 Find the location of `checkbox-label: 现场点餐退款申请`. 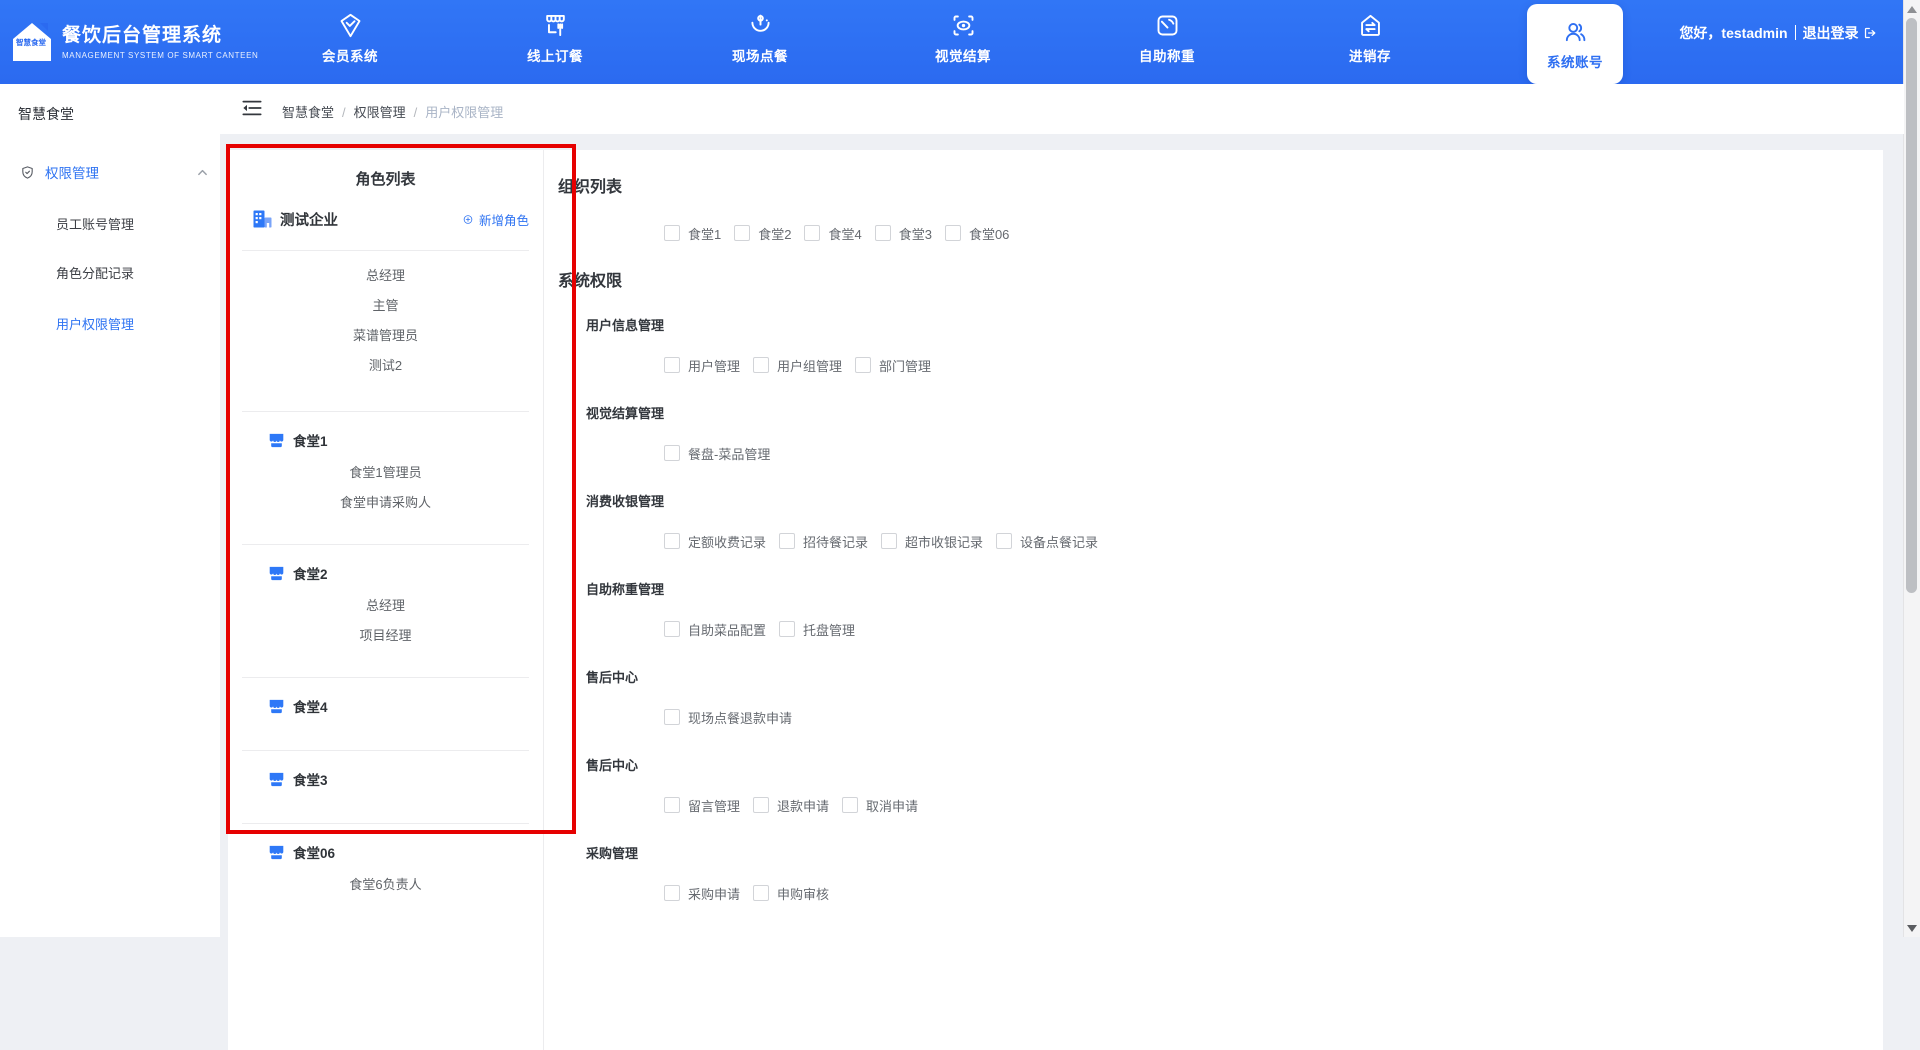

checkbox-label: 现场点餐退款申请 is located at coordinates (740, 718).